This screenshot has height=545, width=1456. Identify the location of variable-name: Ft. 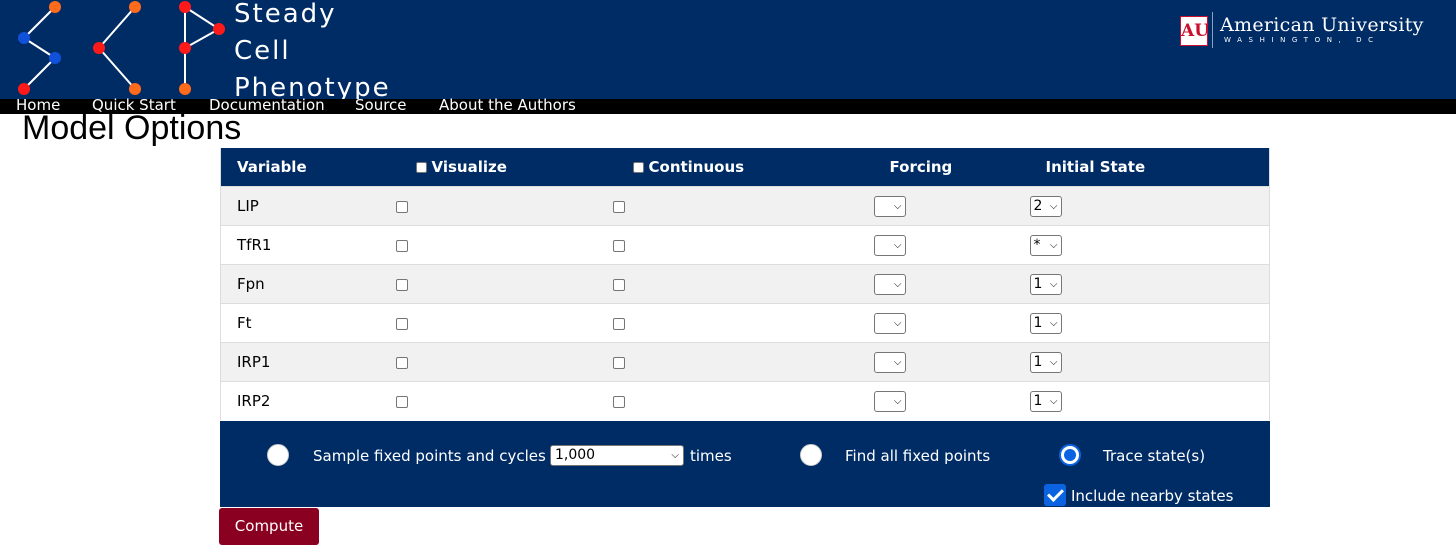
(310, 323).